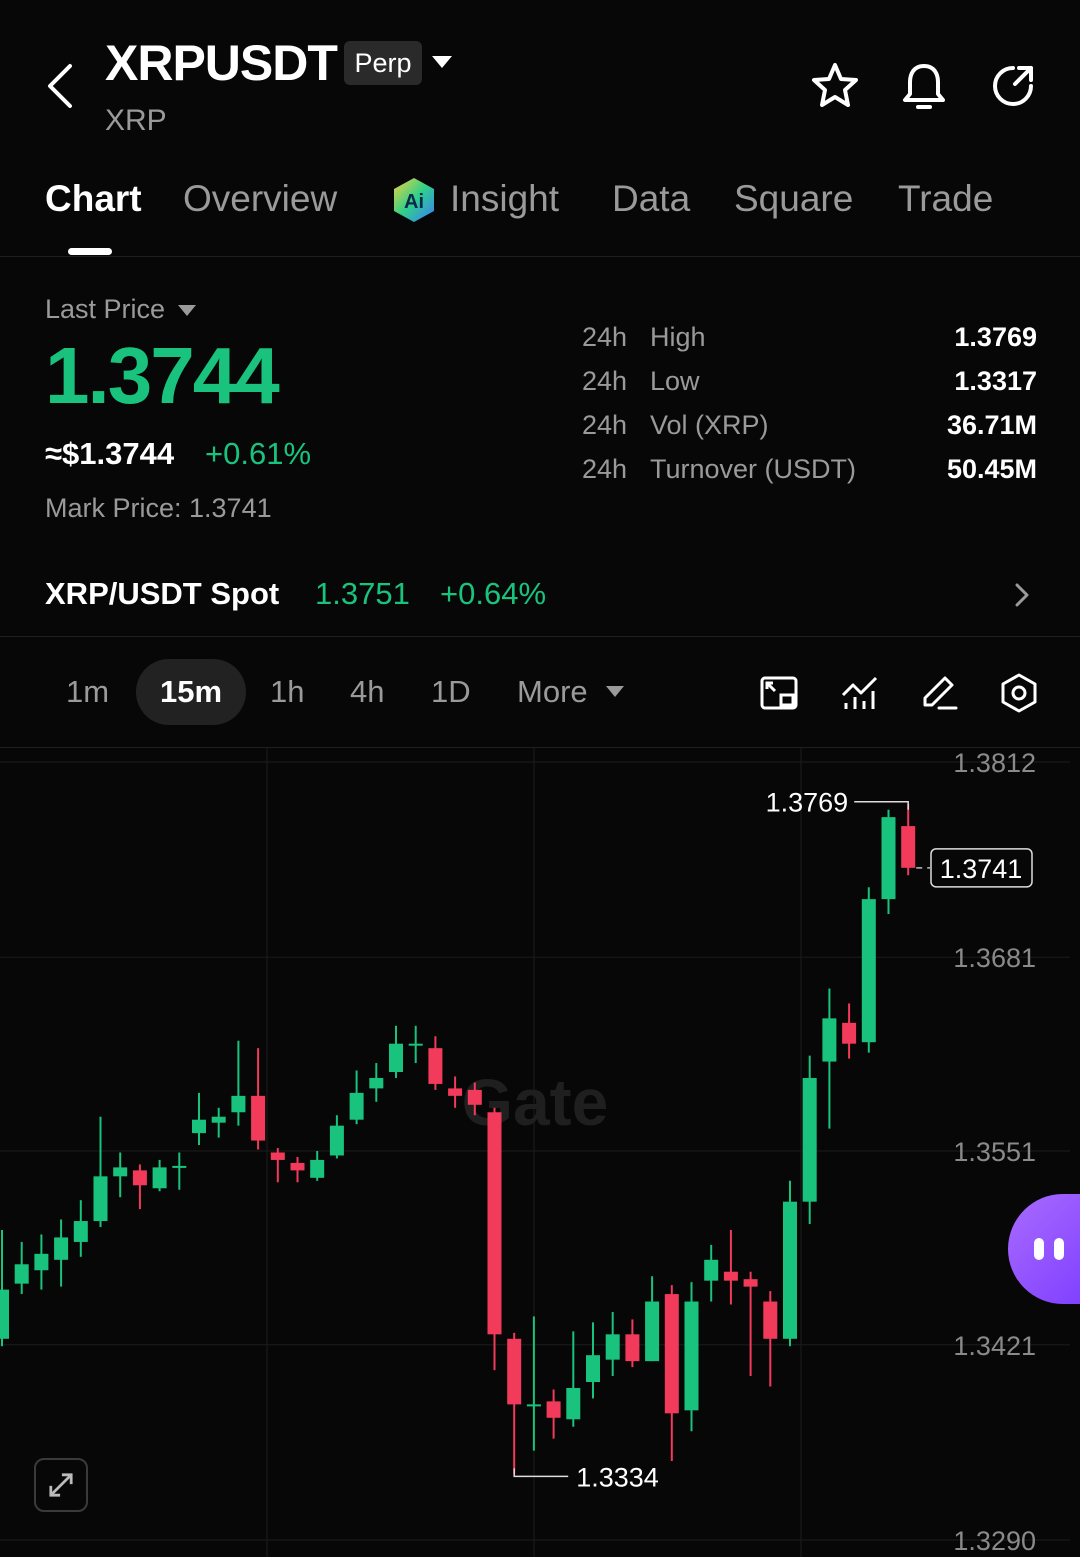 This screenshot has width=1080, height=1557. Describe the element at coordinates (860, 693) in the screenshot. I see `indicators-icon` at that location.